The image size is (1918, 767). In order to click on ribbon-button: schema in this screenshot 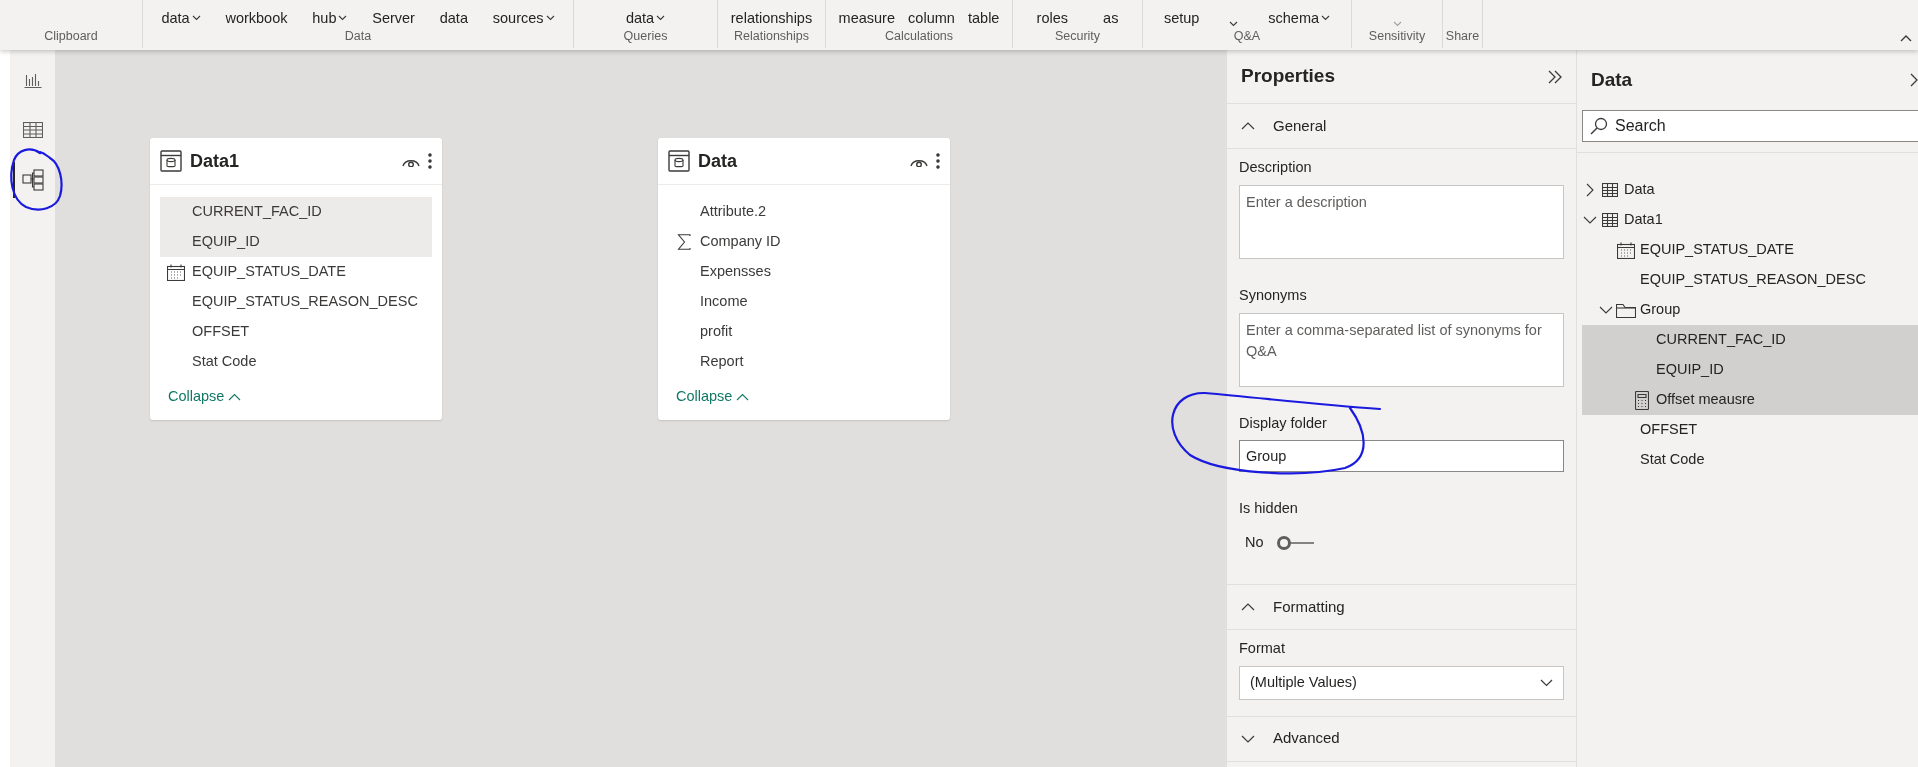, I will do `click(1299, 18)`.